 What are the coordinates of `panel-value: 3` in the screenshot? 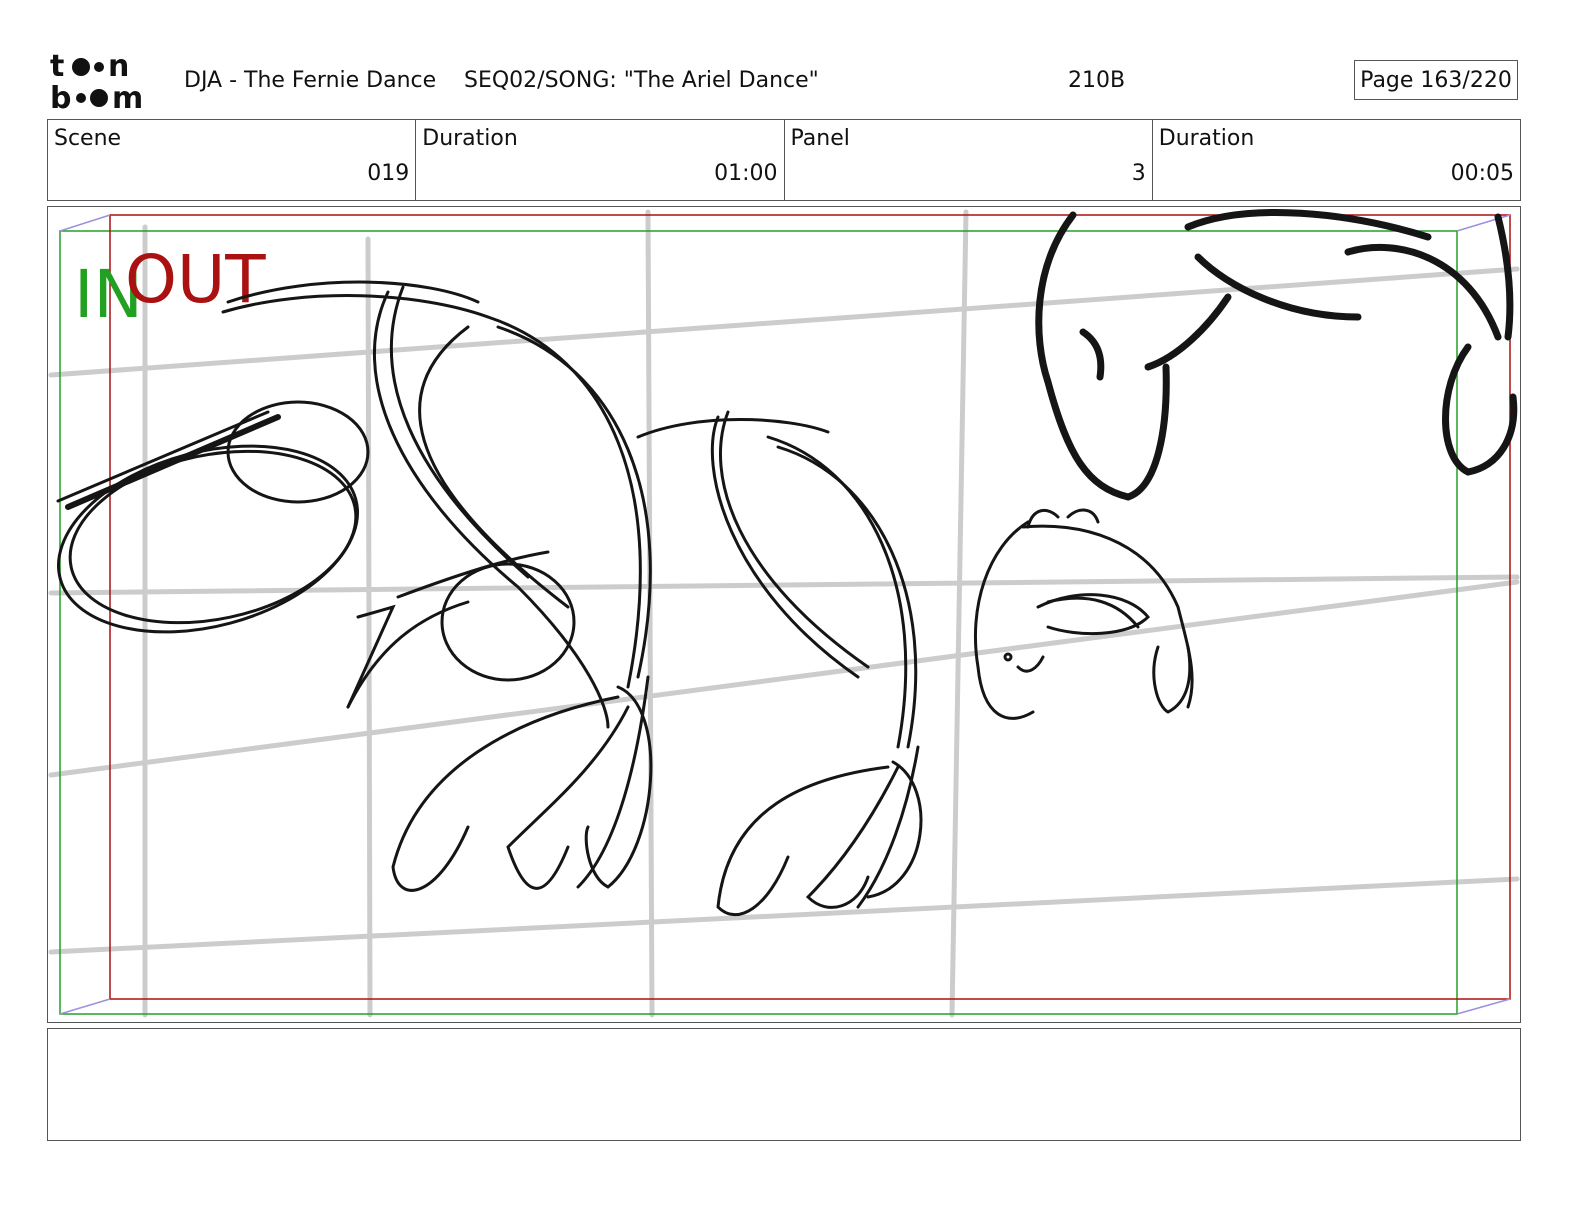 It's located at (1138, 173).